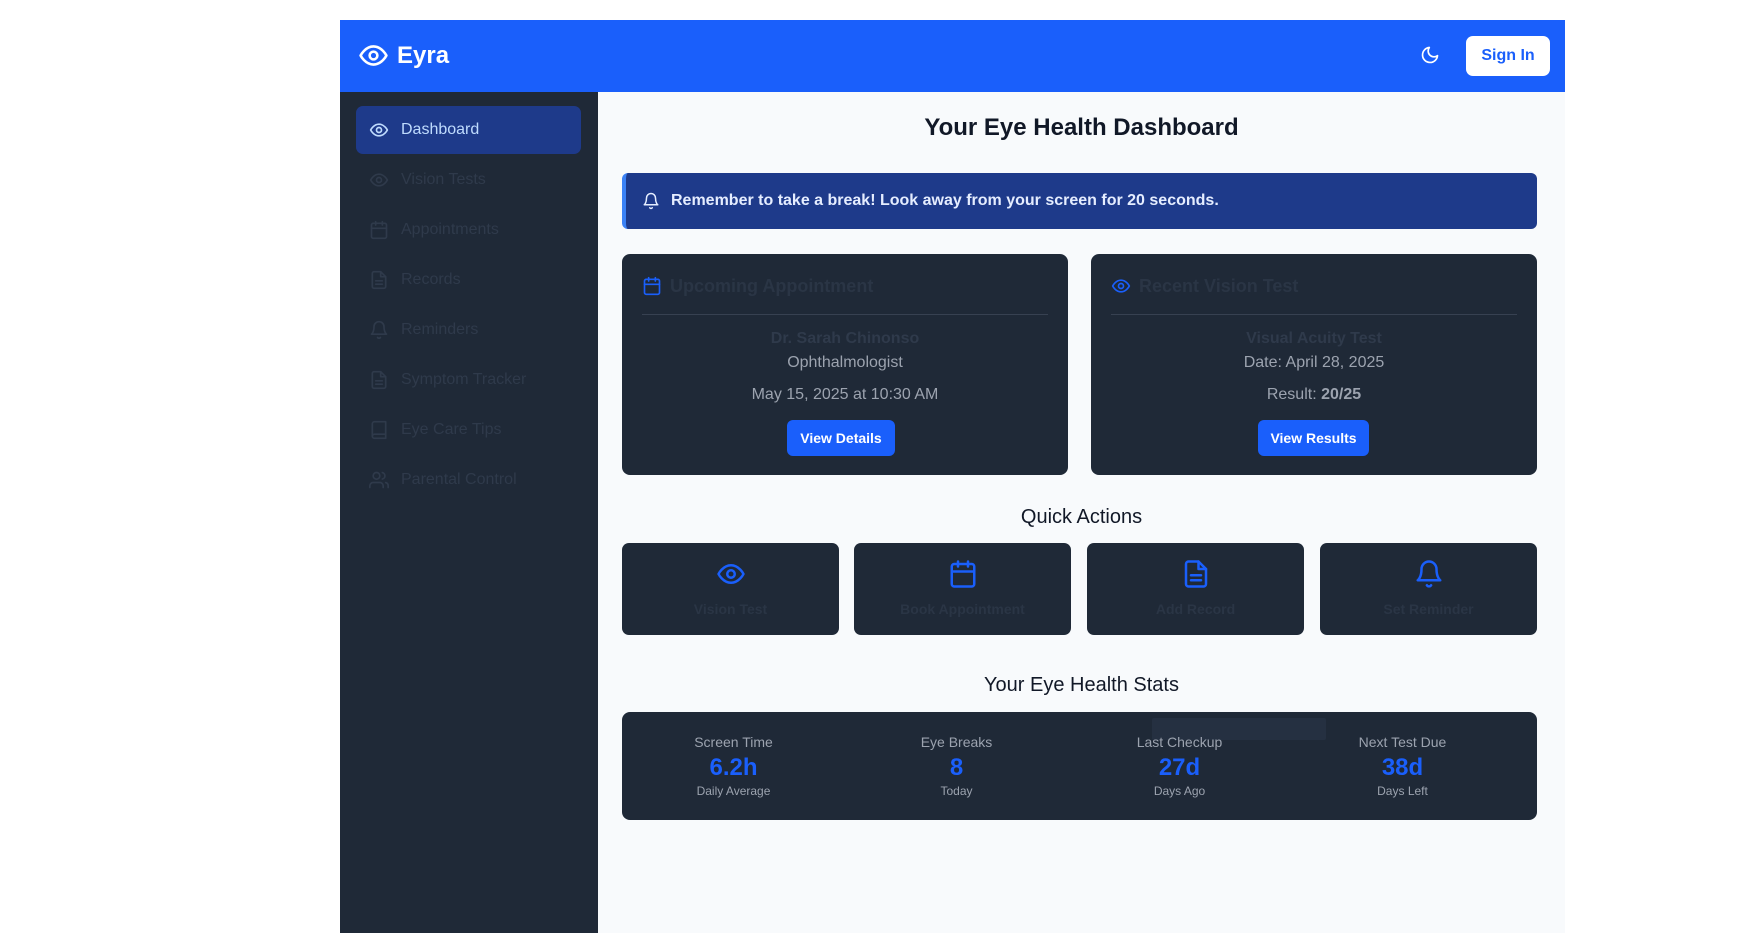  I want to click on sidebar-item-vision-tests: Vision Tests, so click(468, 180).